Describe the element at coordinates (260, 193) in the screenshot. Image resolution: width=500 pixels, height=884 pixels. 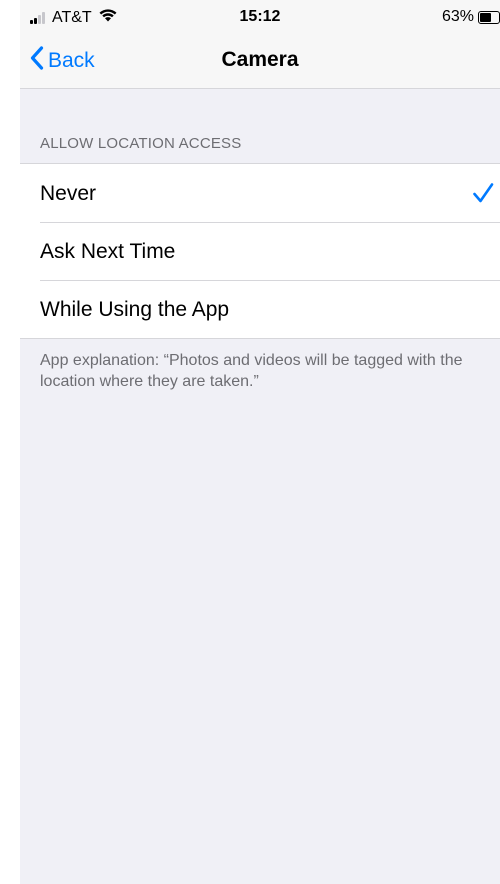
I see `option-never: Never` at that location.